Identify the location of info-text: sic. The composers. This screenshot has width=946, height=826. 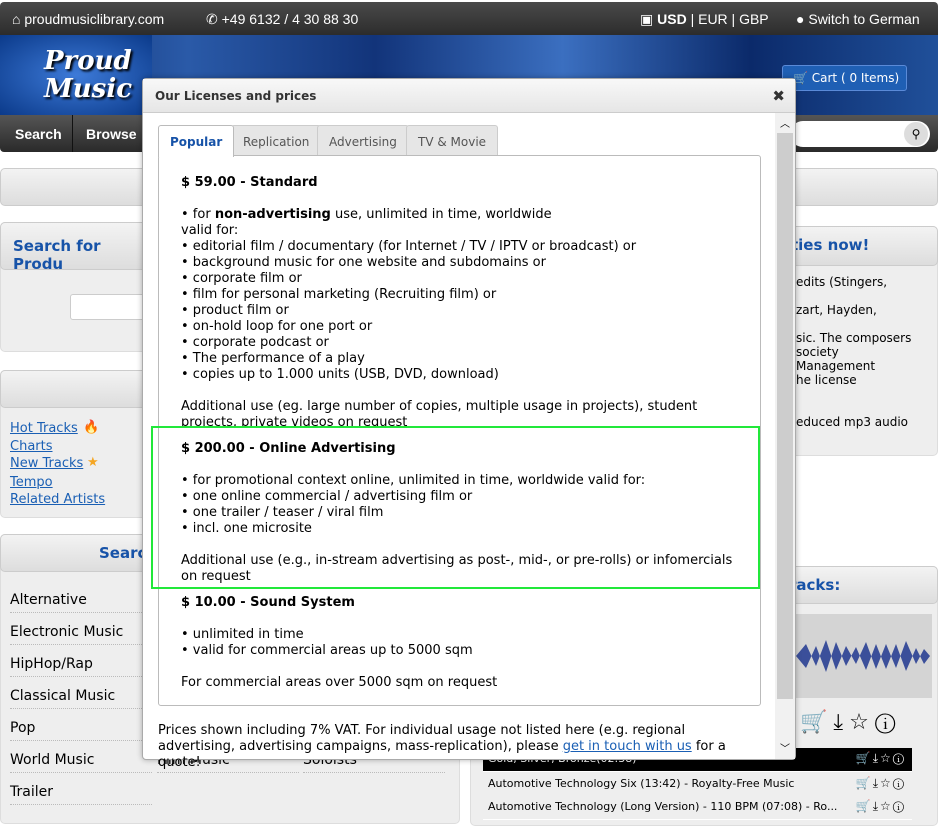
(854, 338).